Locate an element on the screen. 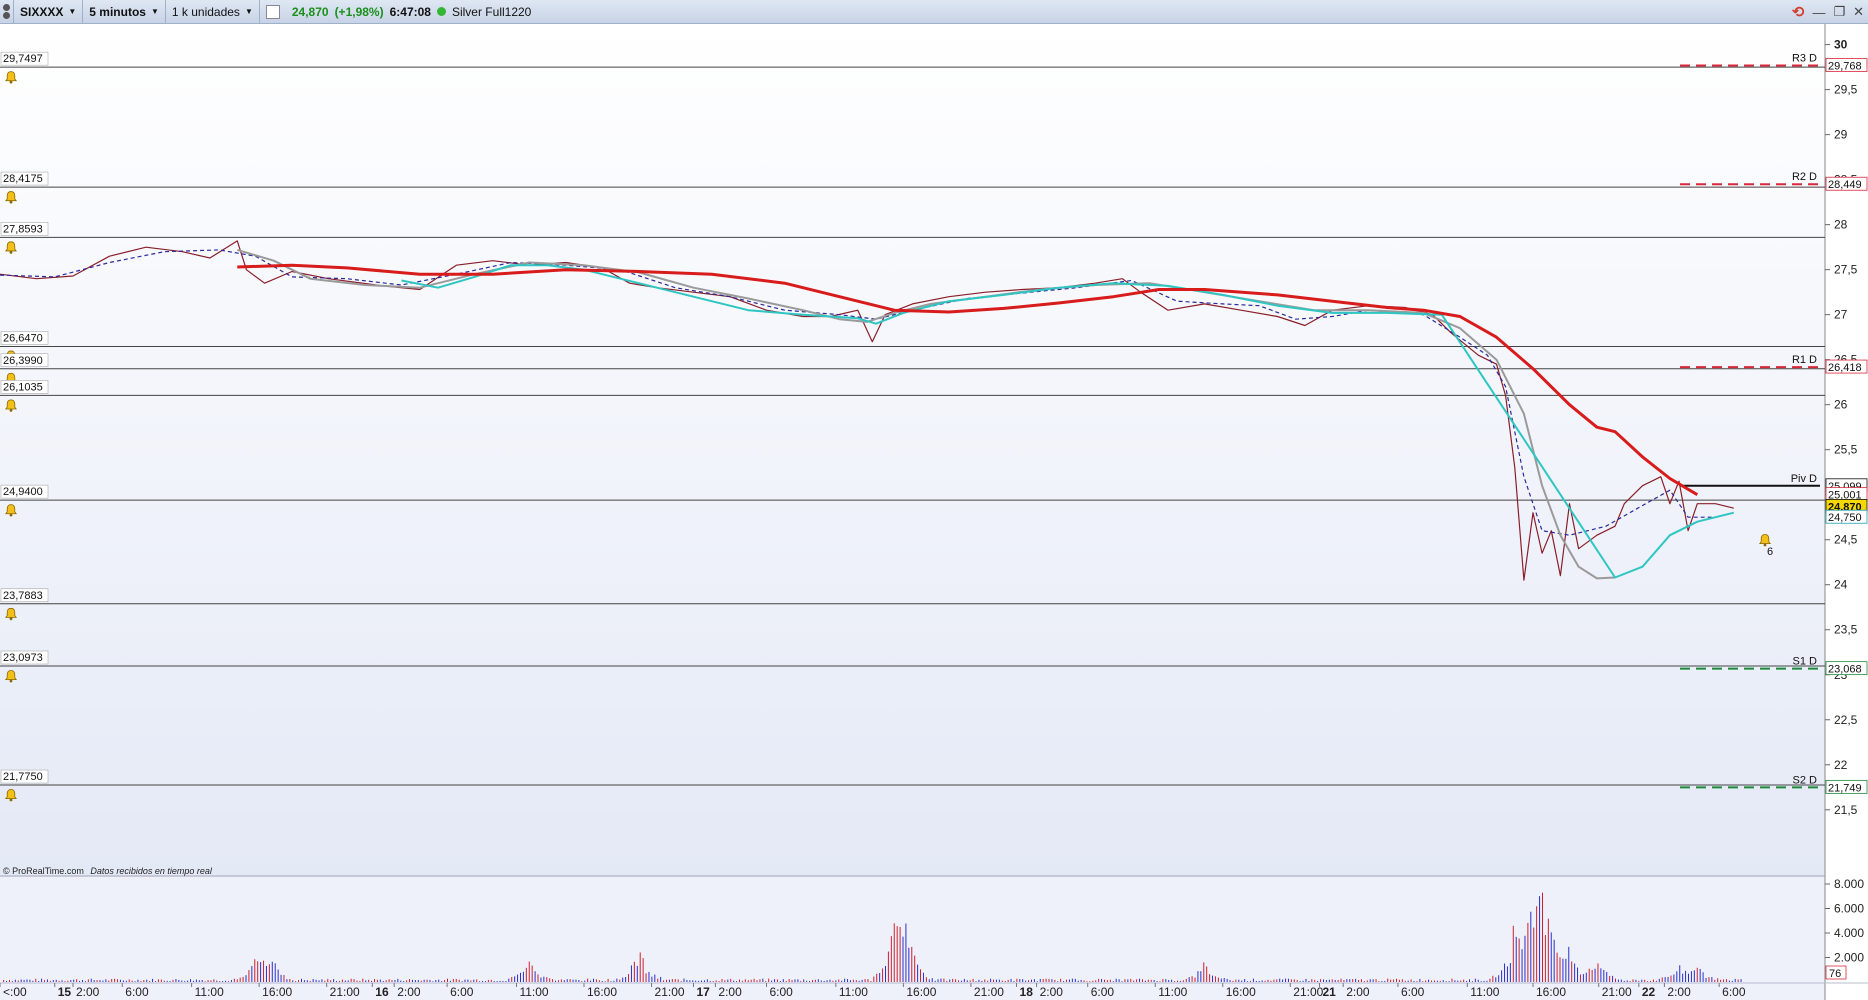  level-label: 21,7750 is located at coordinates (23, 777).